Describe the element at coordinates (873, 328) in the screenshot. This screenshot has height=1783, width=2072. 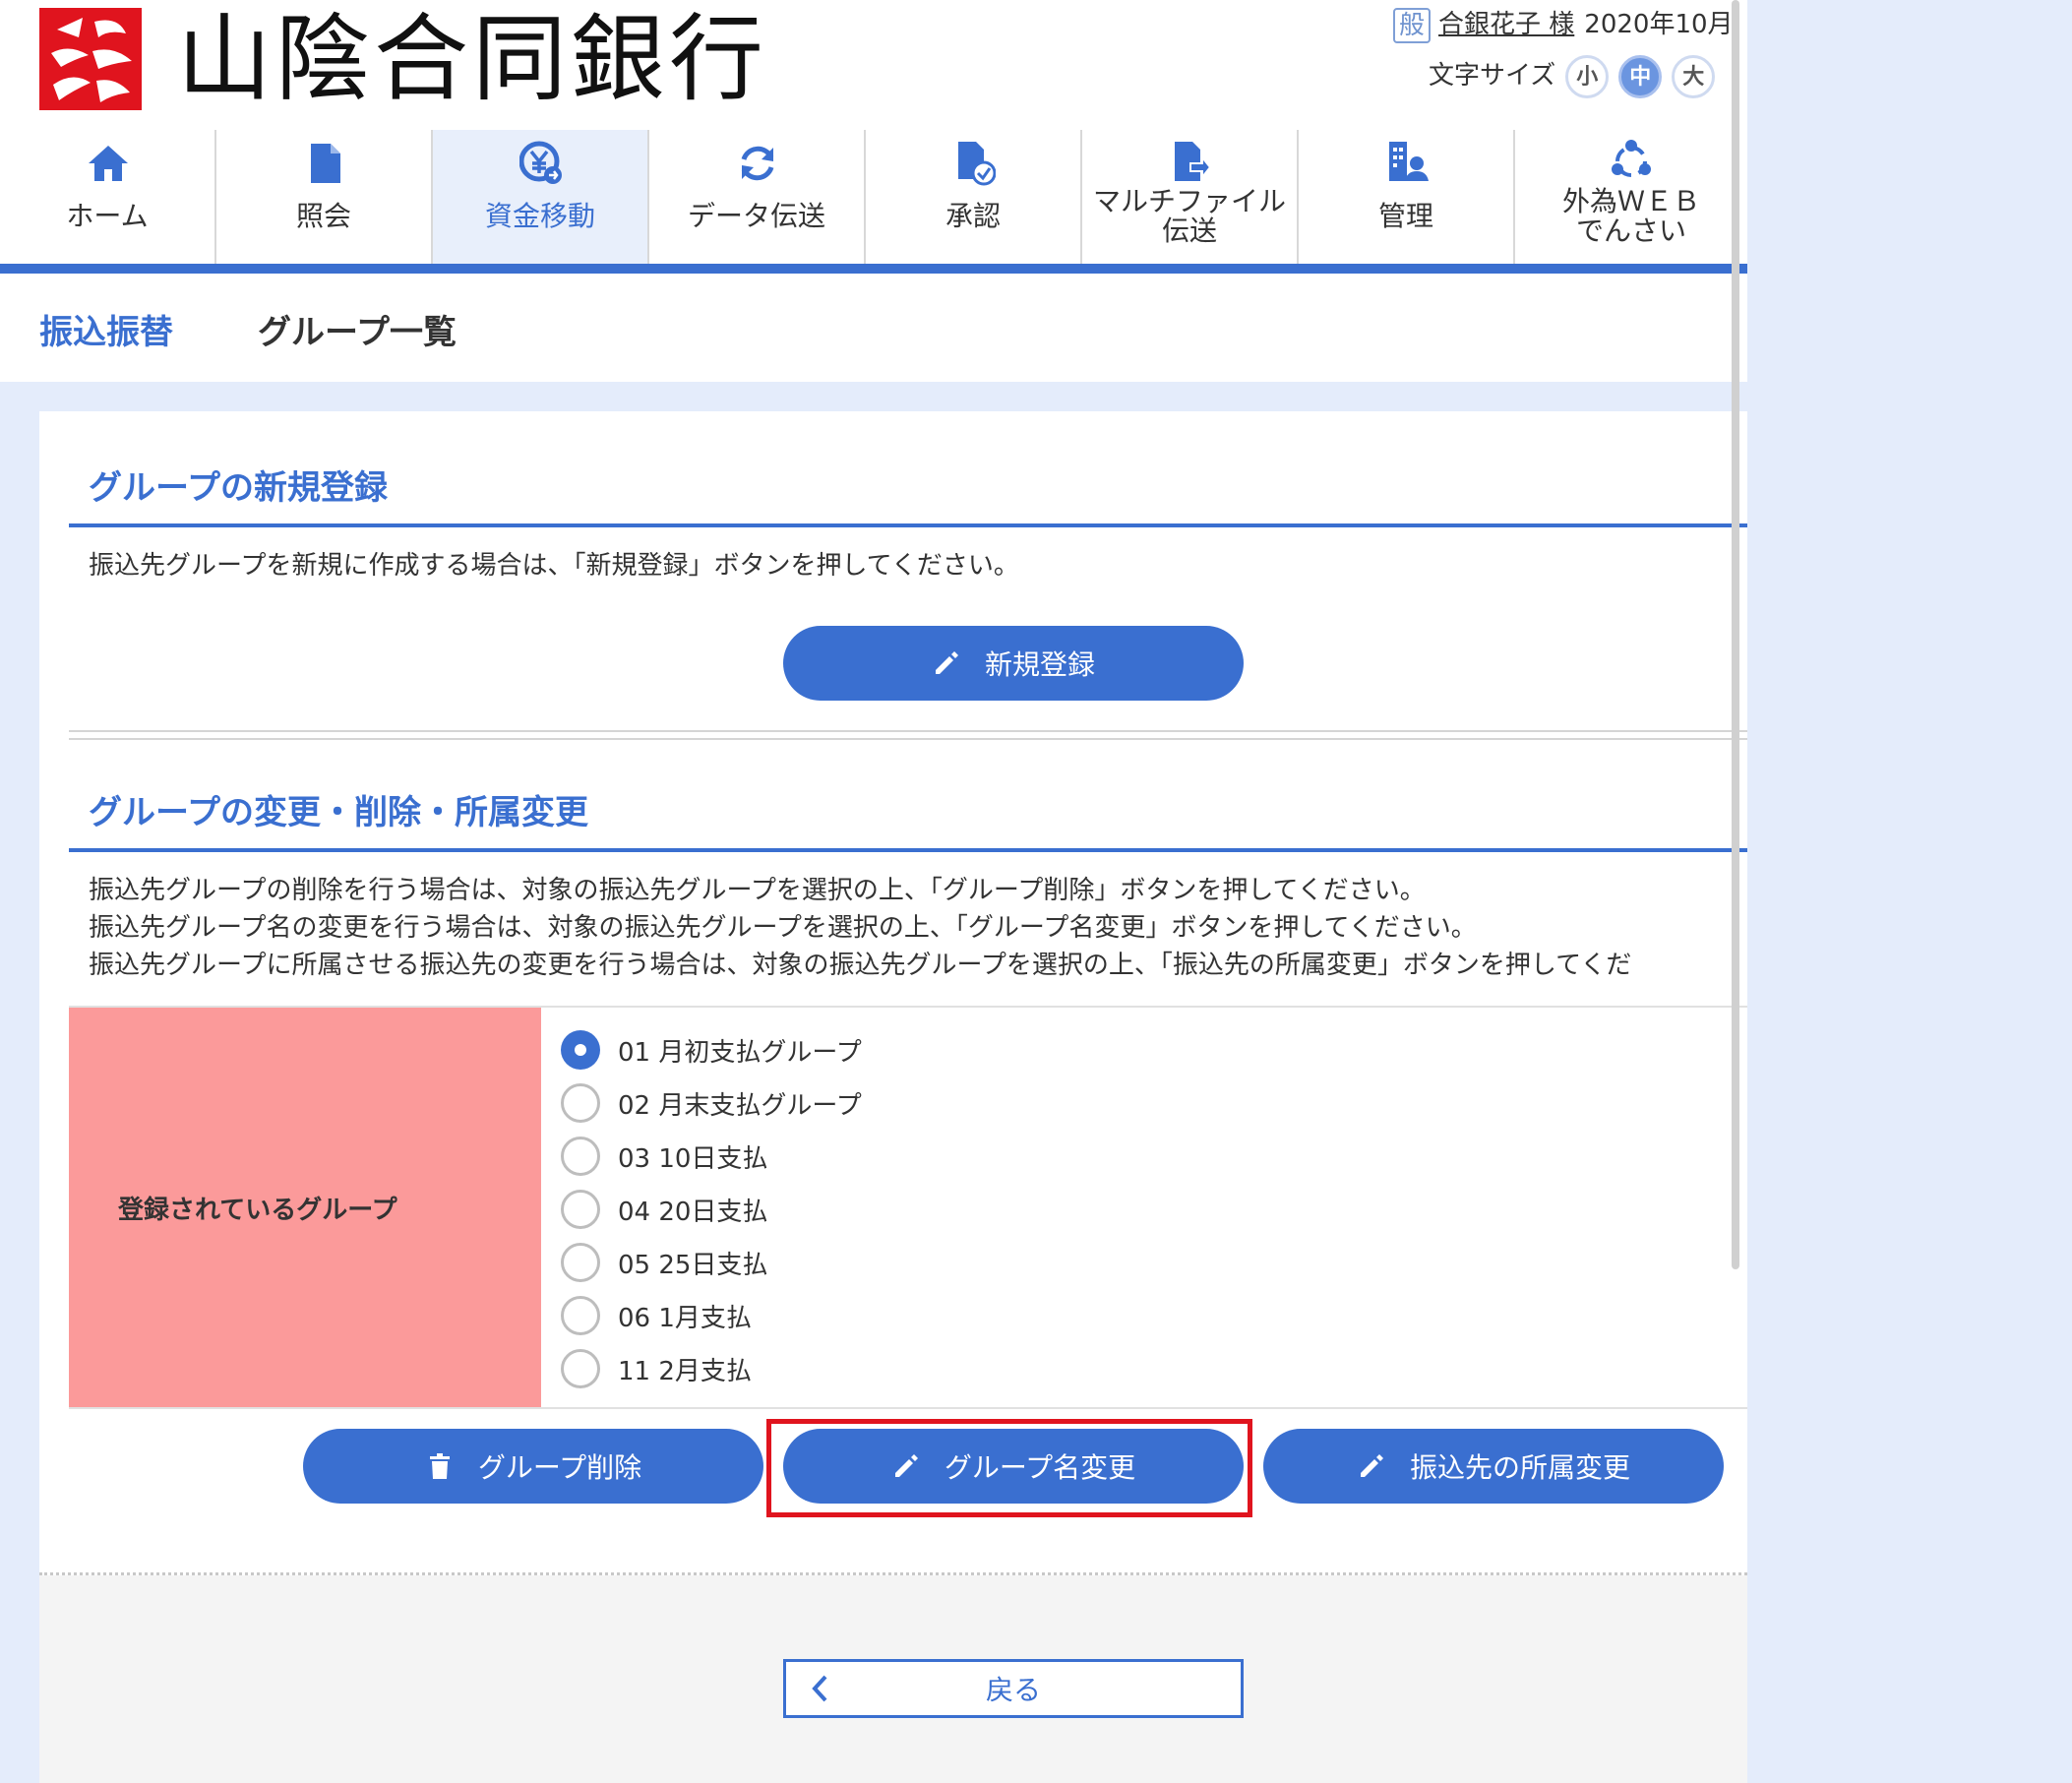
I see `breadcrumb: 振込振替 グループ一覧` at that location.